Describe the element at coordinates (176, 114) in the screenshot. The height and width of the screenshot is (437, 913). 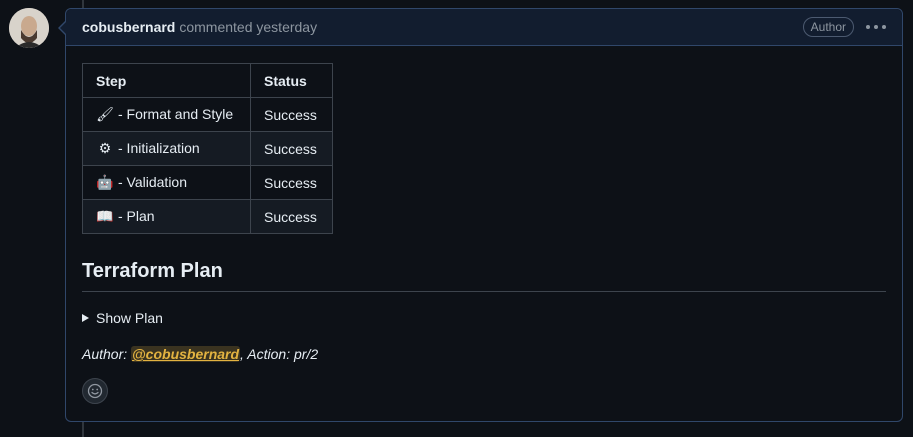
I see `step-label: - Format and Style` at that location.